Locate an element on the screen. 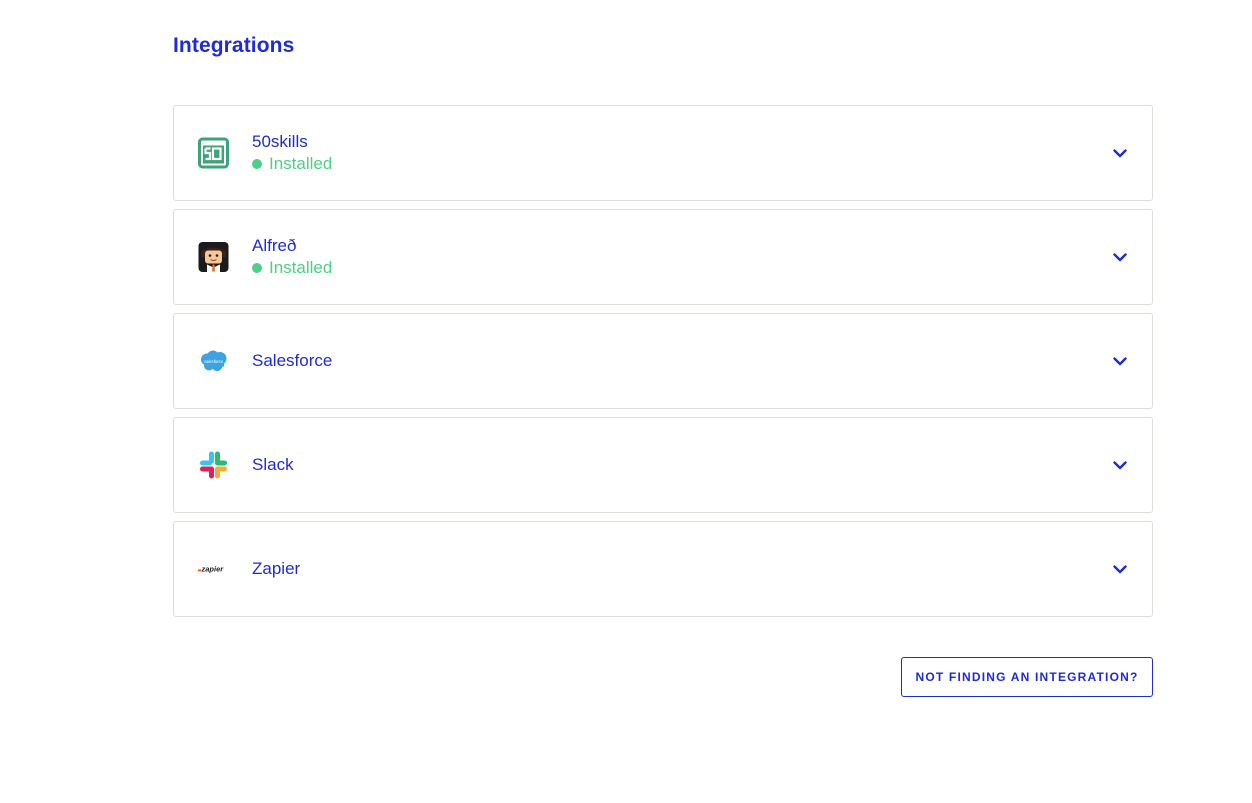  integration-card-50skills: 50skills Installed is located at coordinates (663, 153).